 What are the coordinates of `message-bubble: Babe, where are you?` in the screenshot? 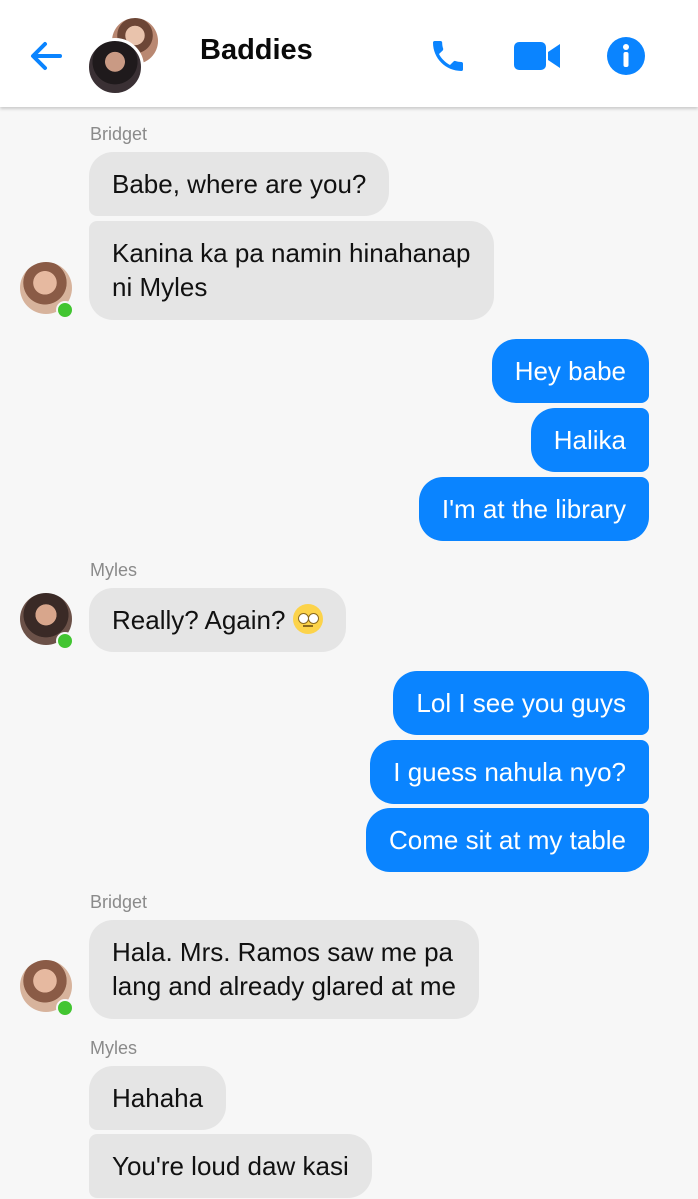 It's located at (239, 184).